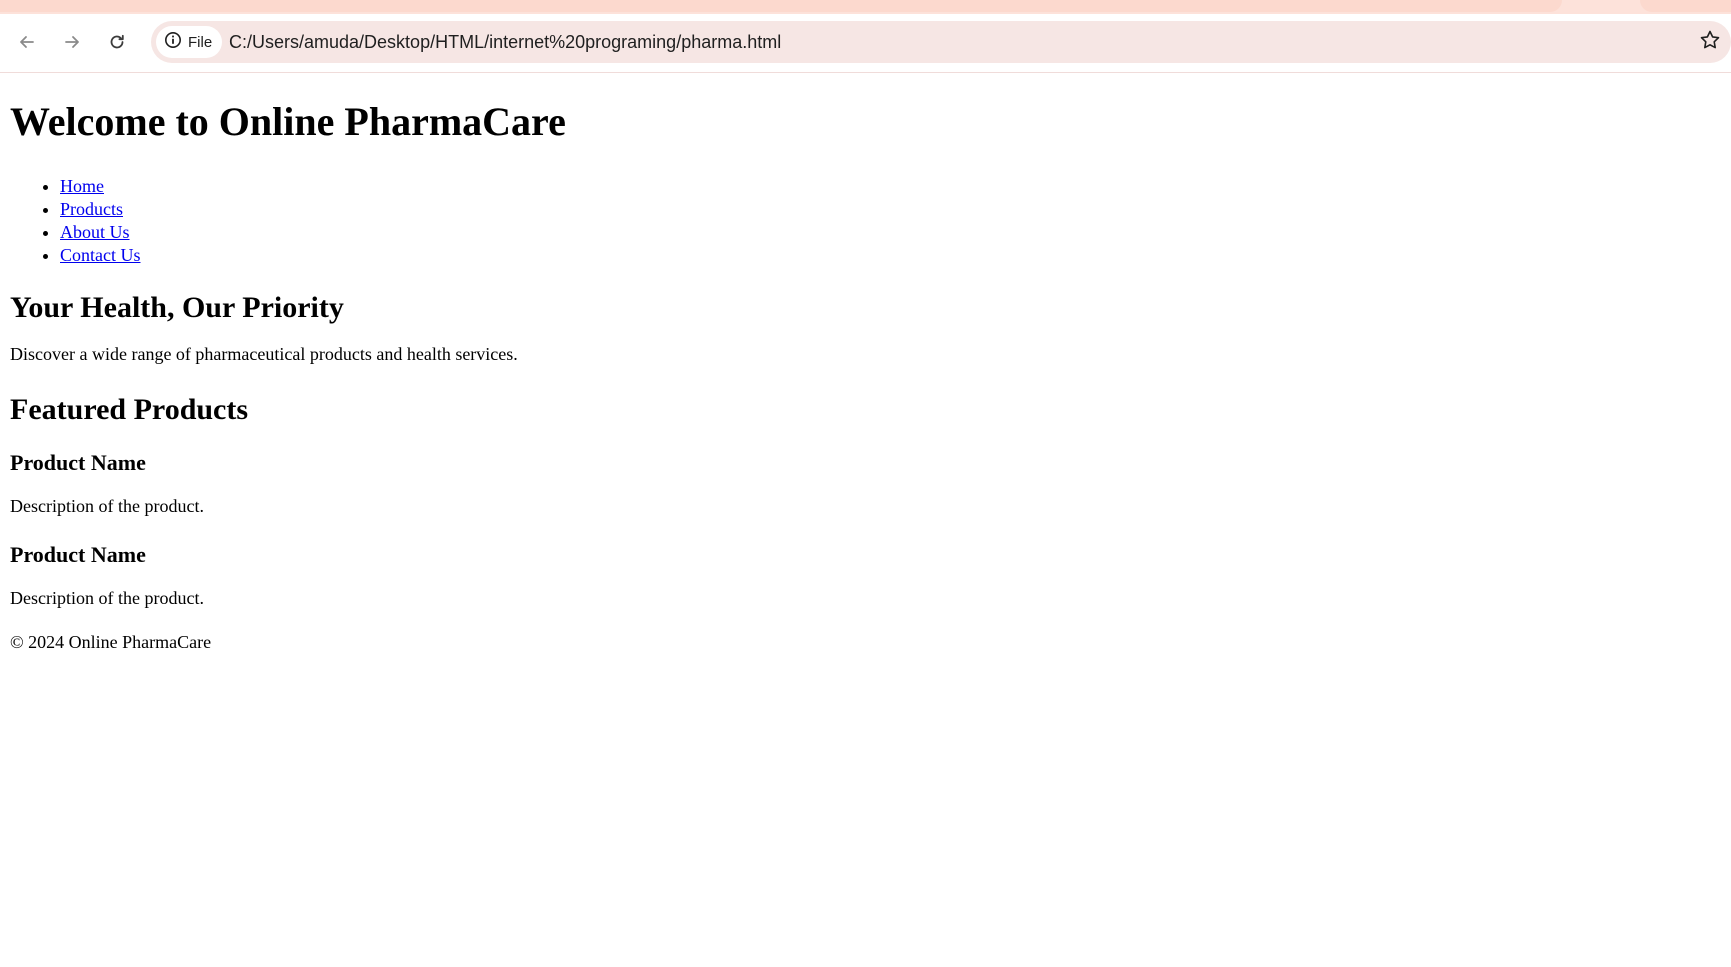  I want to click on back-arrow-icon, so click(27, 42).